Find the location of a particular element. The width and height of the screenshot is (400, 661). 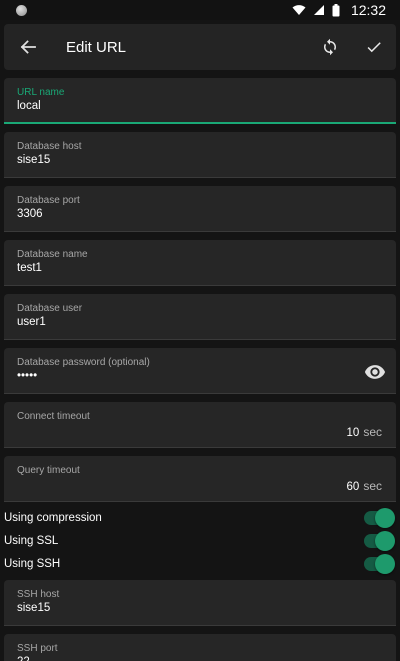

ssh-port-label: SSH port is located at coordinates (37, 648).